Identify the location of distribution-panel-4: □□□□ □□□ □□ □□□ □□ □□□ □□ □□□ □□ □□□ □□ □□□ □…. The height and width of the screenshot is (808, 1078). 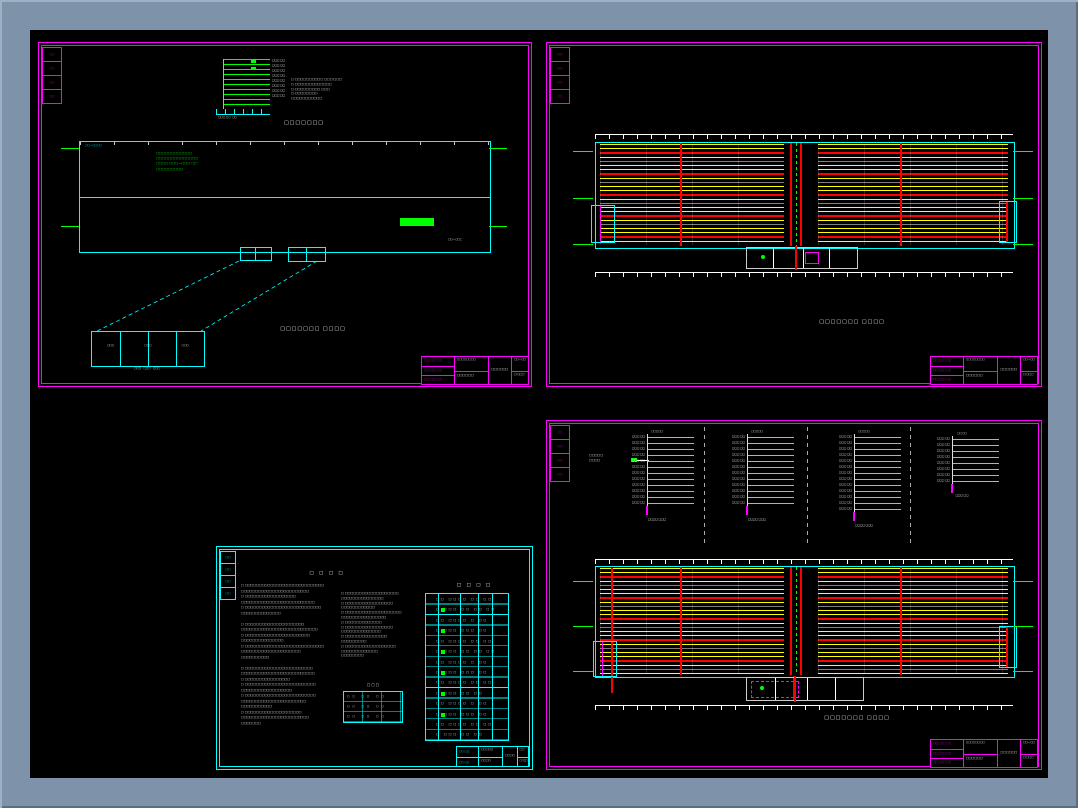
(962, 464).